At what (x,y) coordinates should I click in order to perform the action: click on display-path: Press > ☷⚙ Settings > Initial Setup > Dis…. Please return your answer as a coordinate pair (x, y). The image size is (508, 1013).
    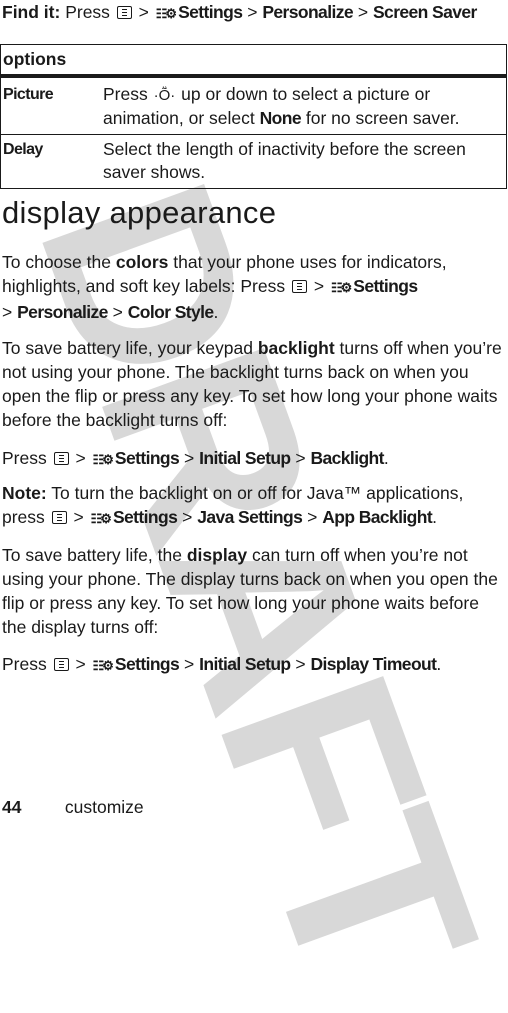
    Looking at the image, I should click on (254, 665).